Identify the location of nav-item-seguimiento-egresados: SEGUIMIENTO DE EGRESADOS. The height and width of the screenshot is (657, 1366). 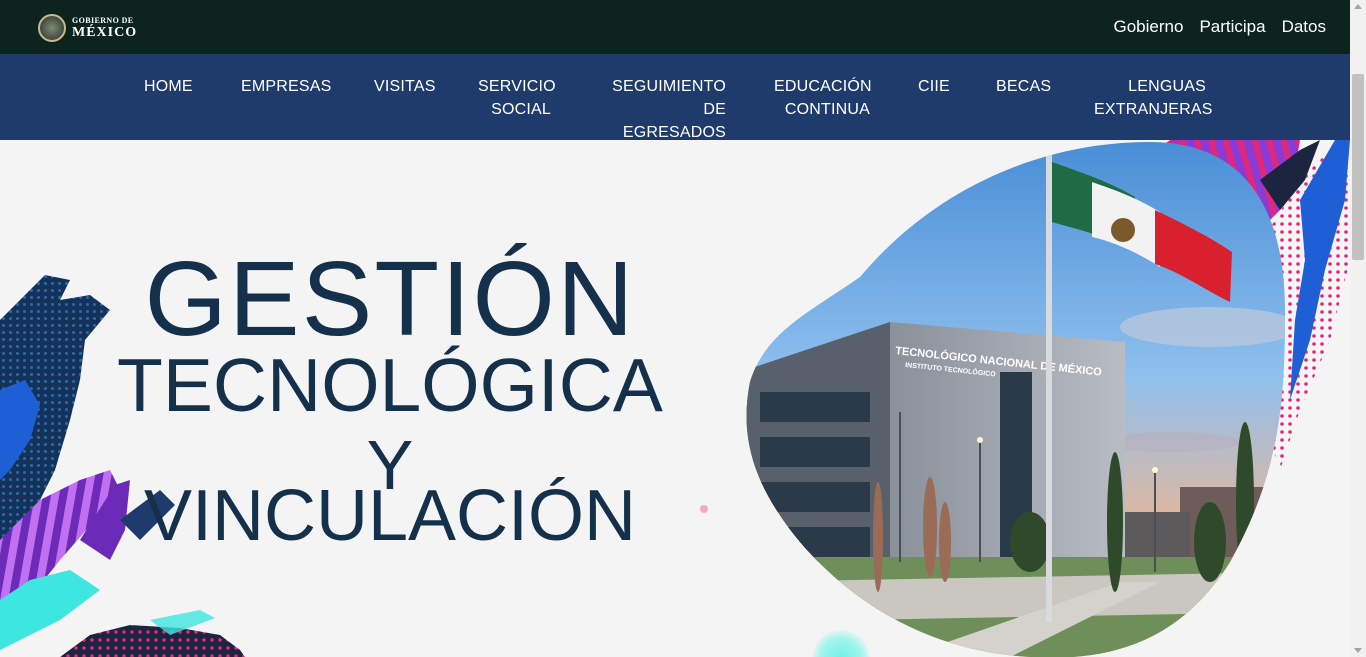
(664, 109).